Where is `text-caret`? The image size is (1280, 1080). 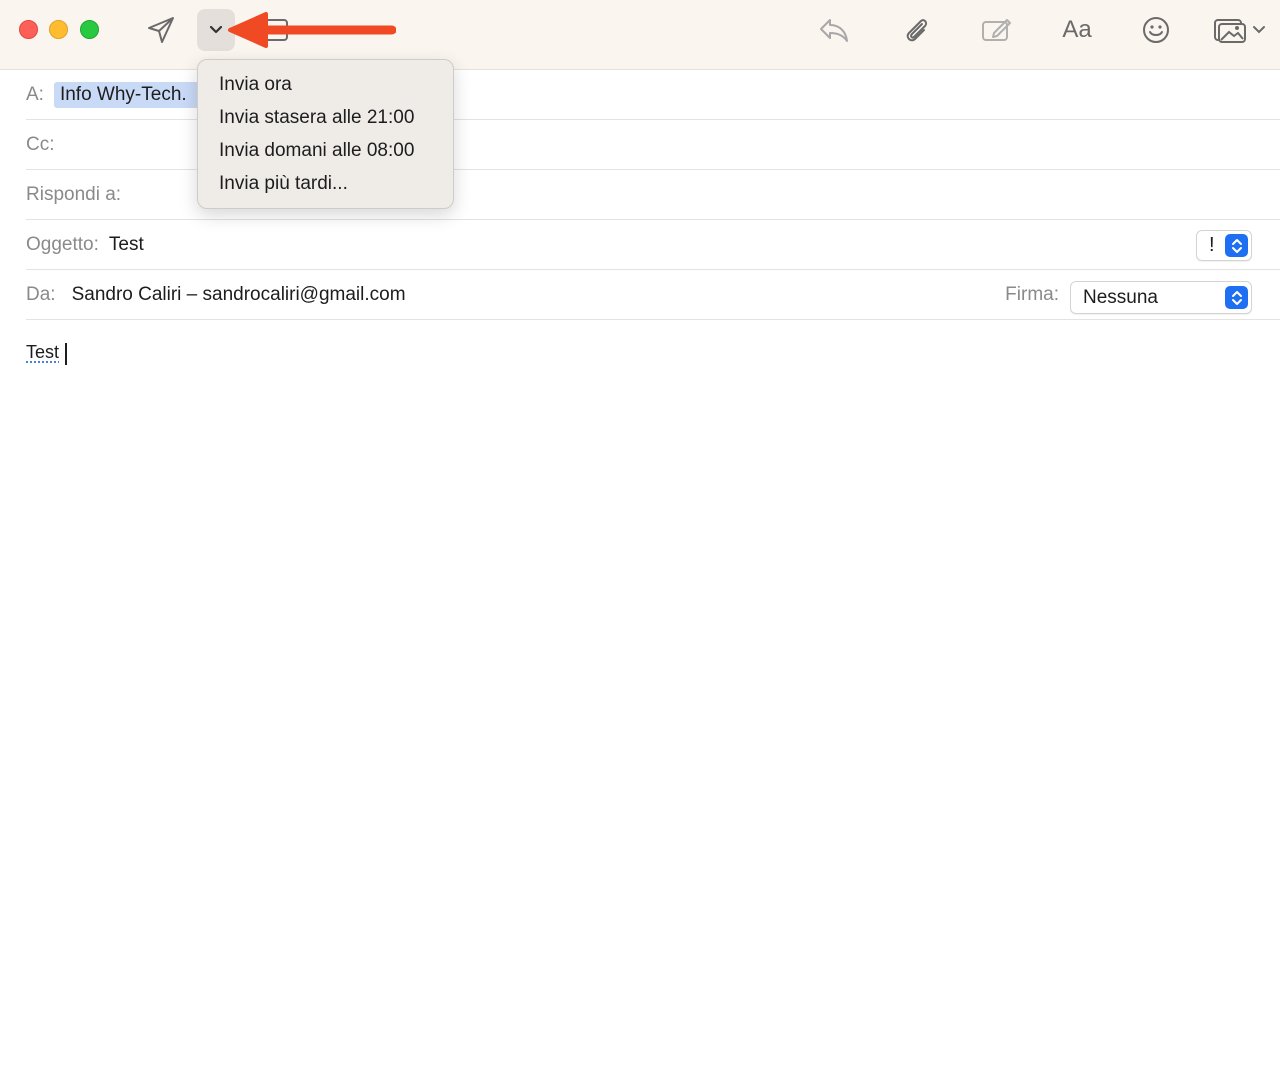
text-caret is located at coordinates (66, 354).